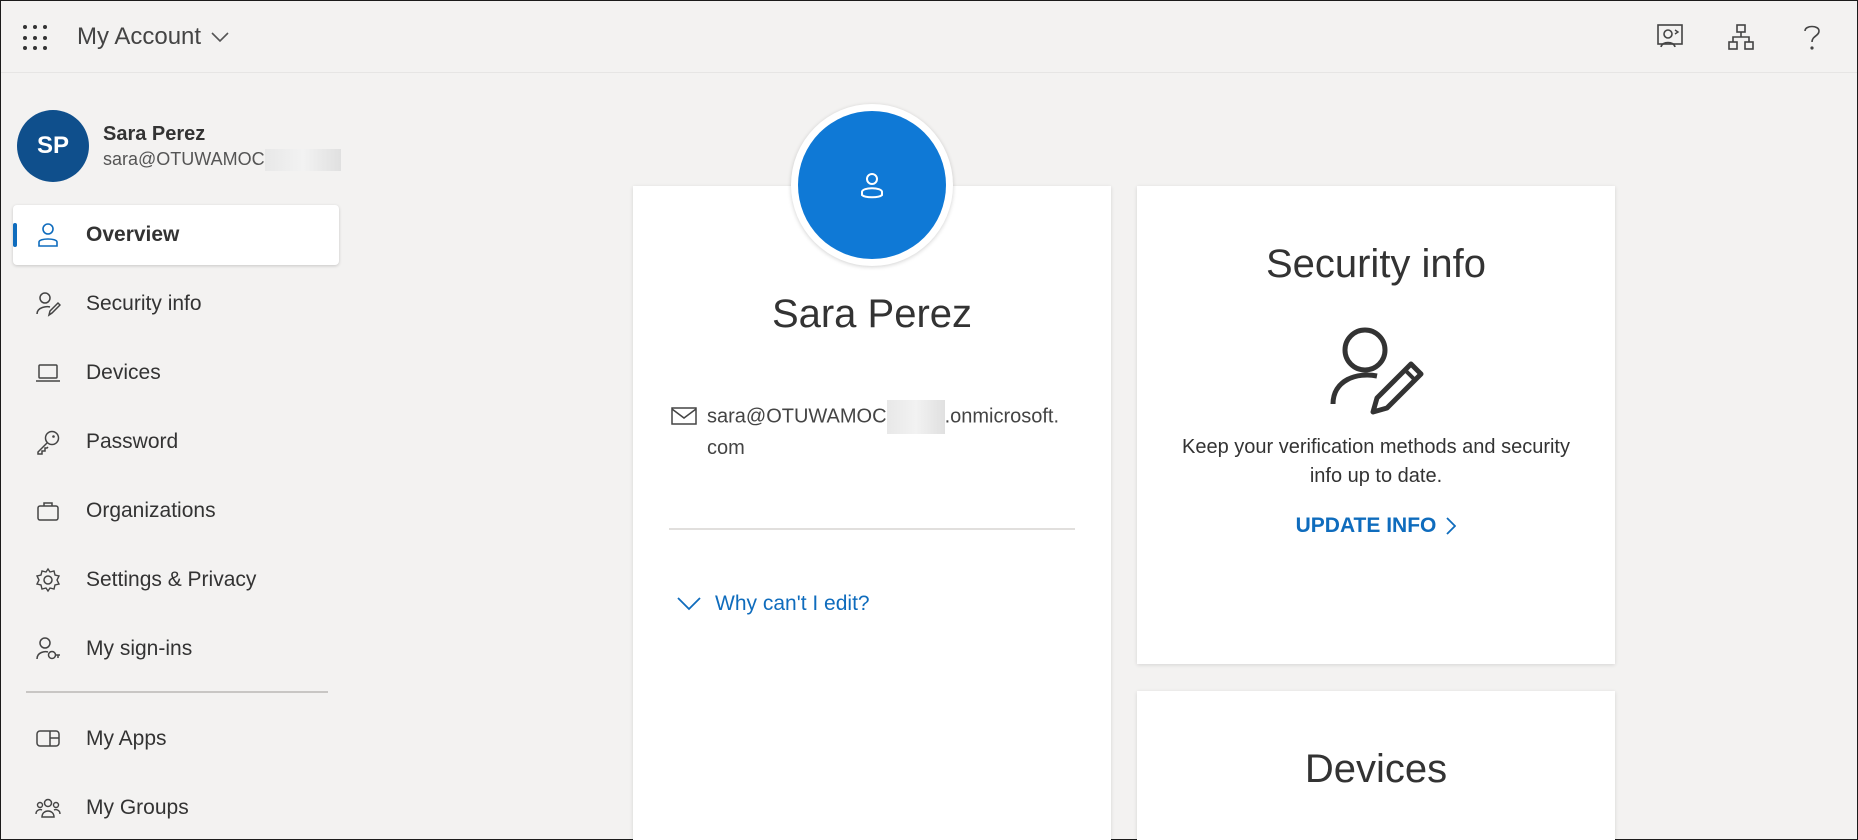 This screenshot has height=840, width=1858. I want to click on briefcase-icon, so click(48, 511).